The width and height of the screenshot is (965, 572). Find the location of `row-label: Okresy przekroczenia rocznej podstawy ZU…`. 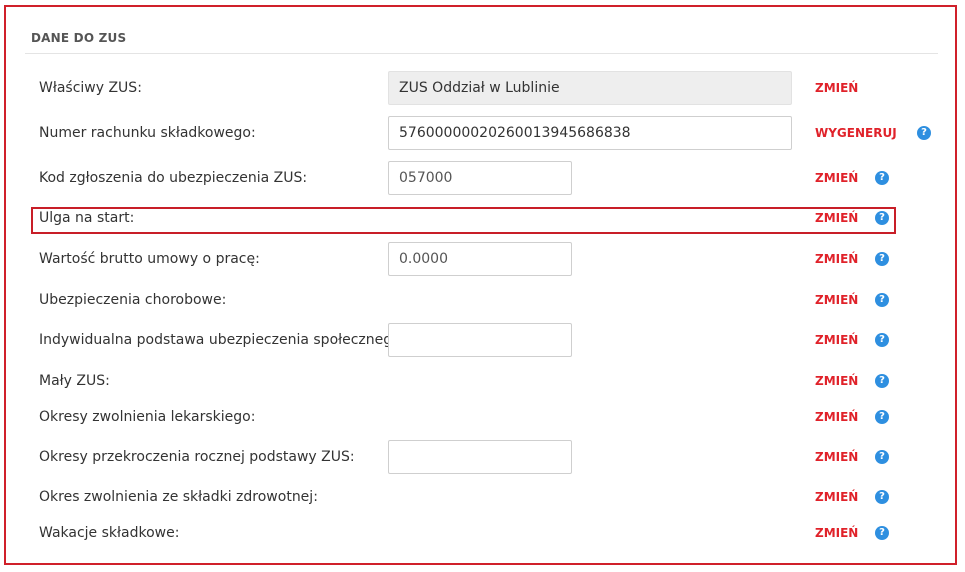

row-label: Okresy przekroczenia rocznej podstawy ZU… is located at coordinates (197, 457).